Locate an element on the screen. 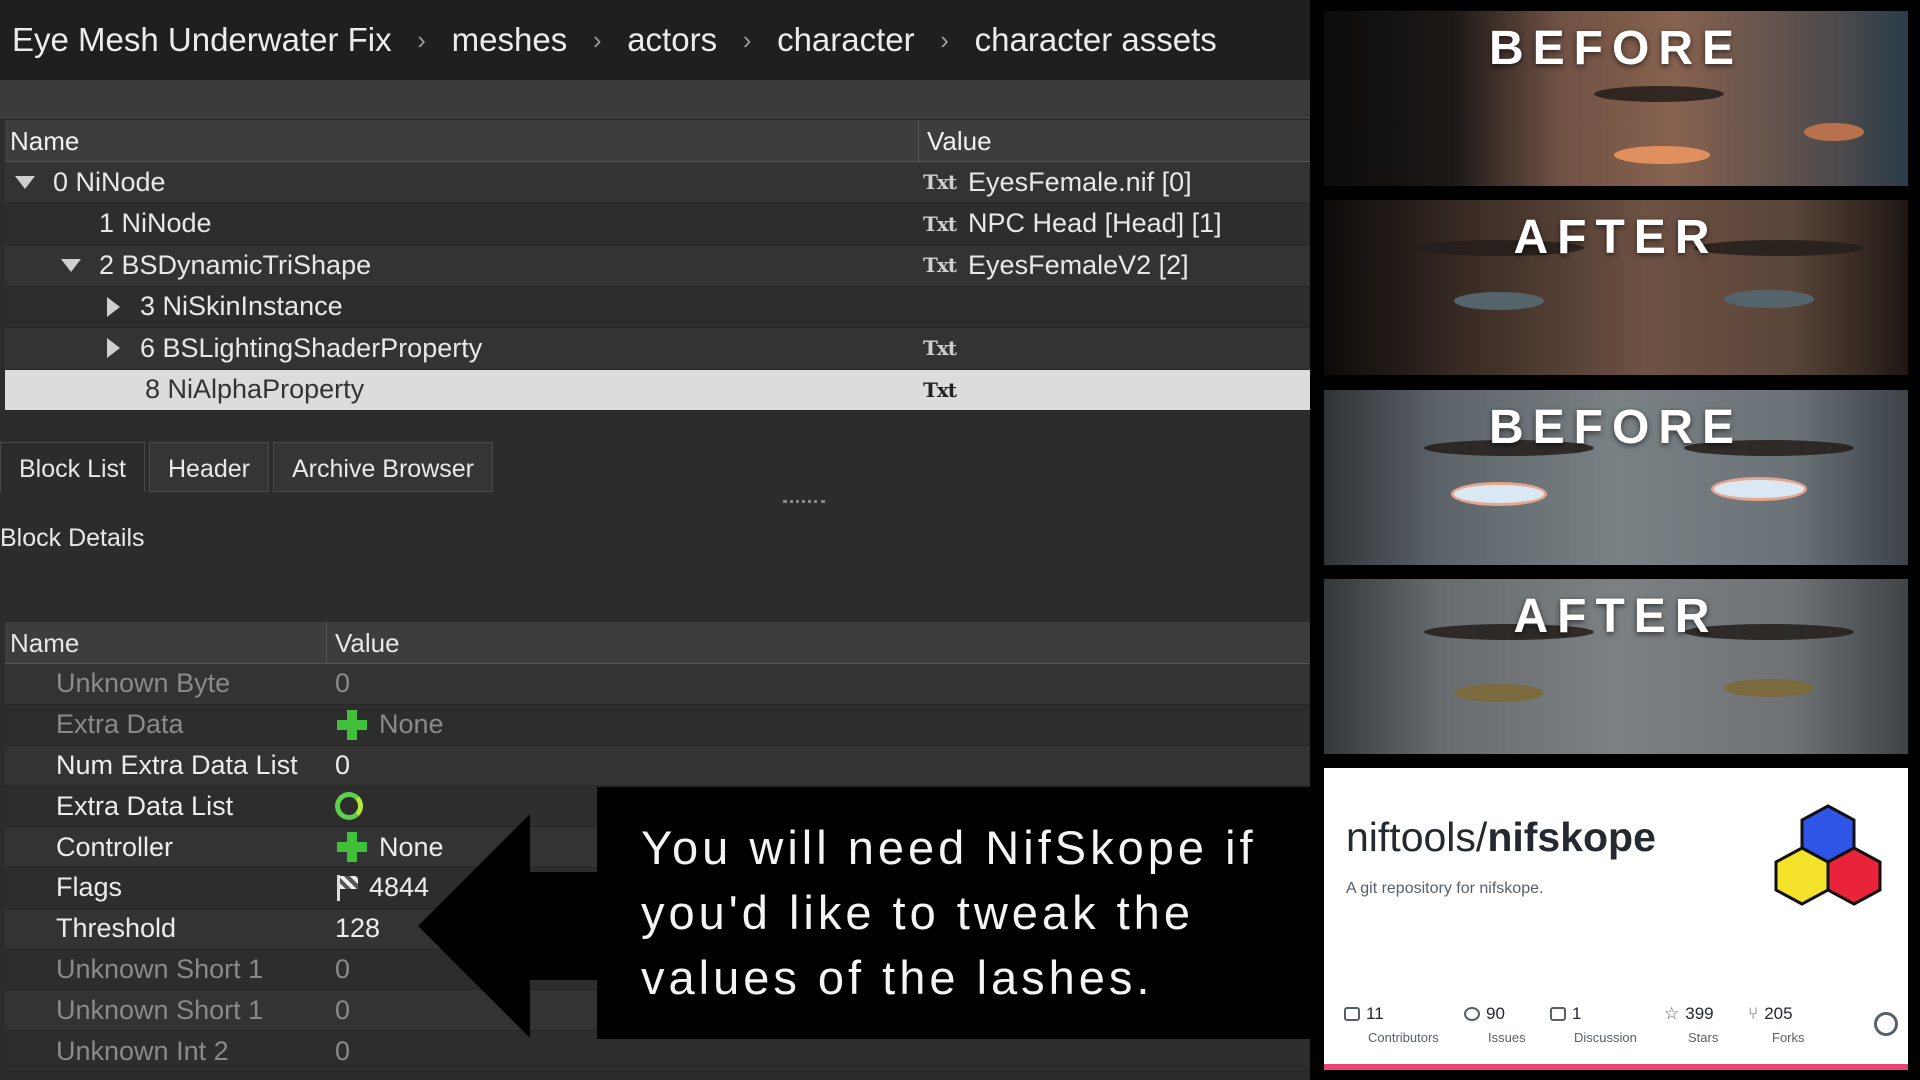 This screenshot has height=1080, width=1920. detail-field-name: Extra Data List is located at coordinates (145, 805).